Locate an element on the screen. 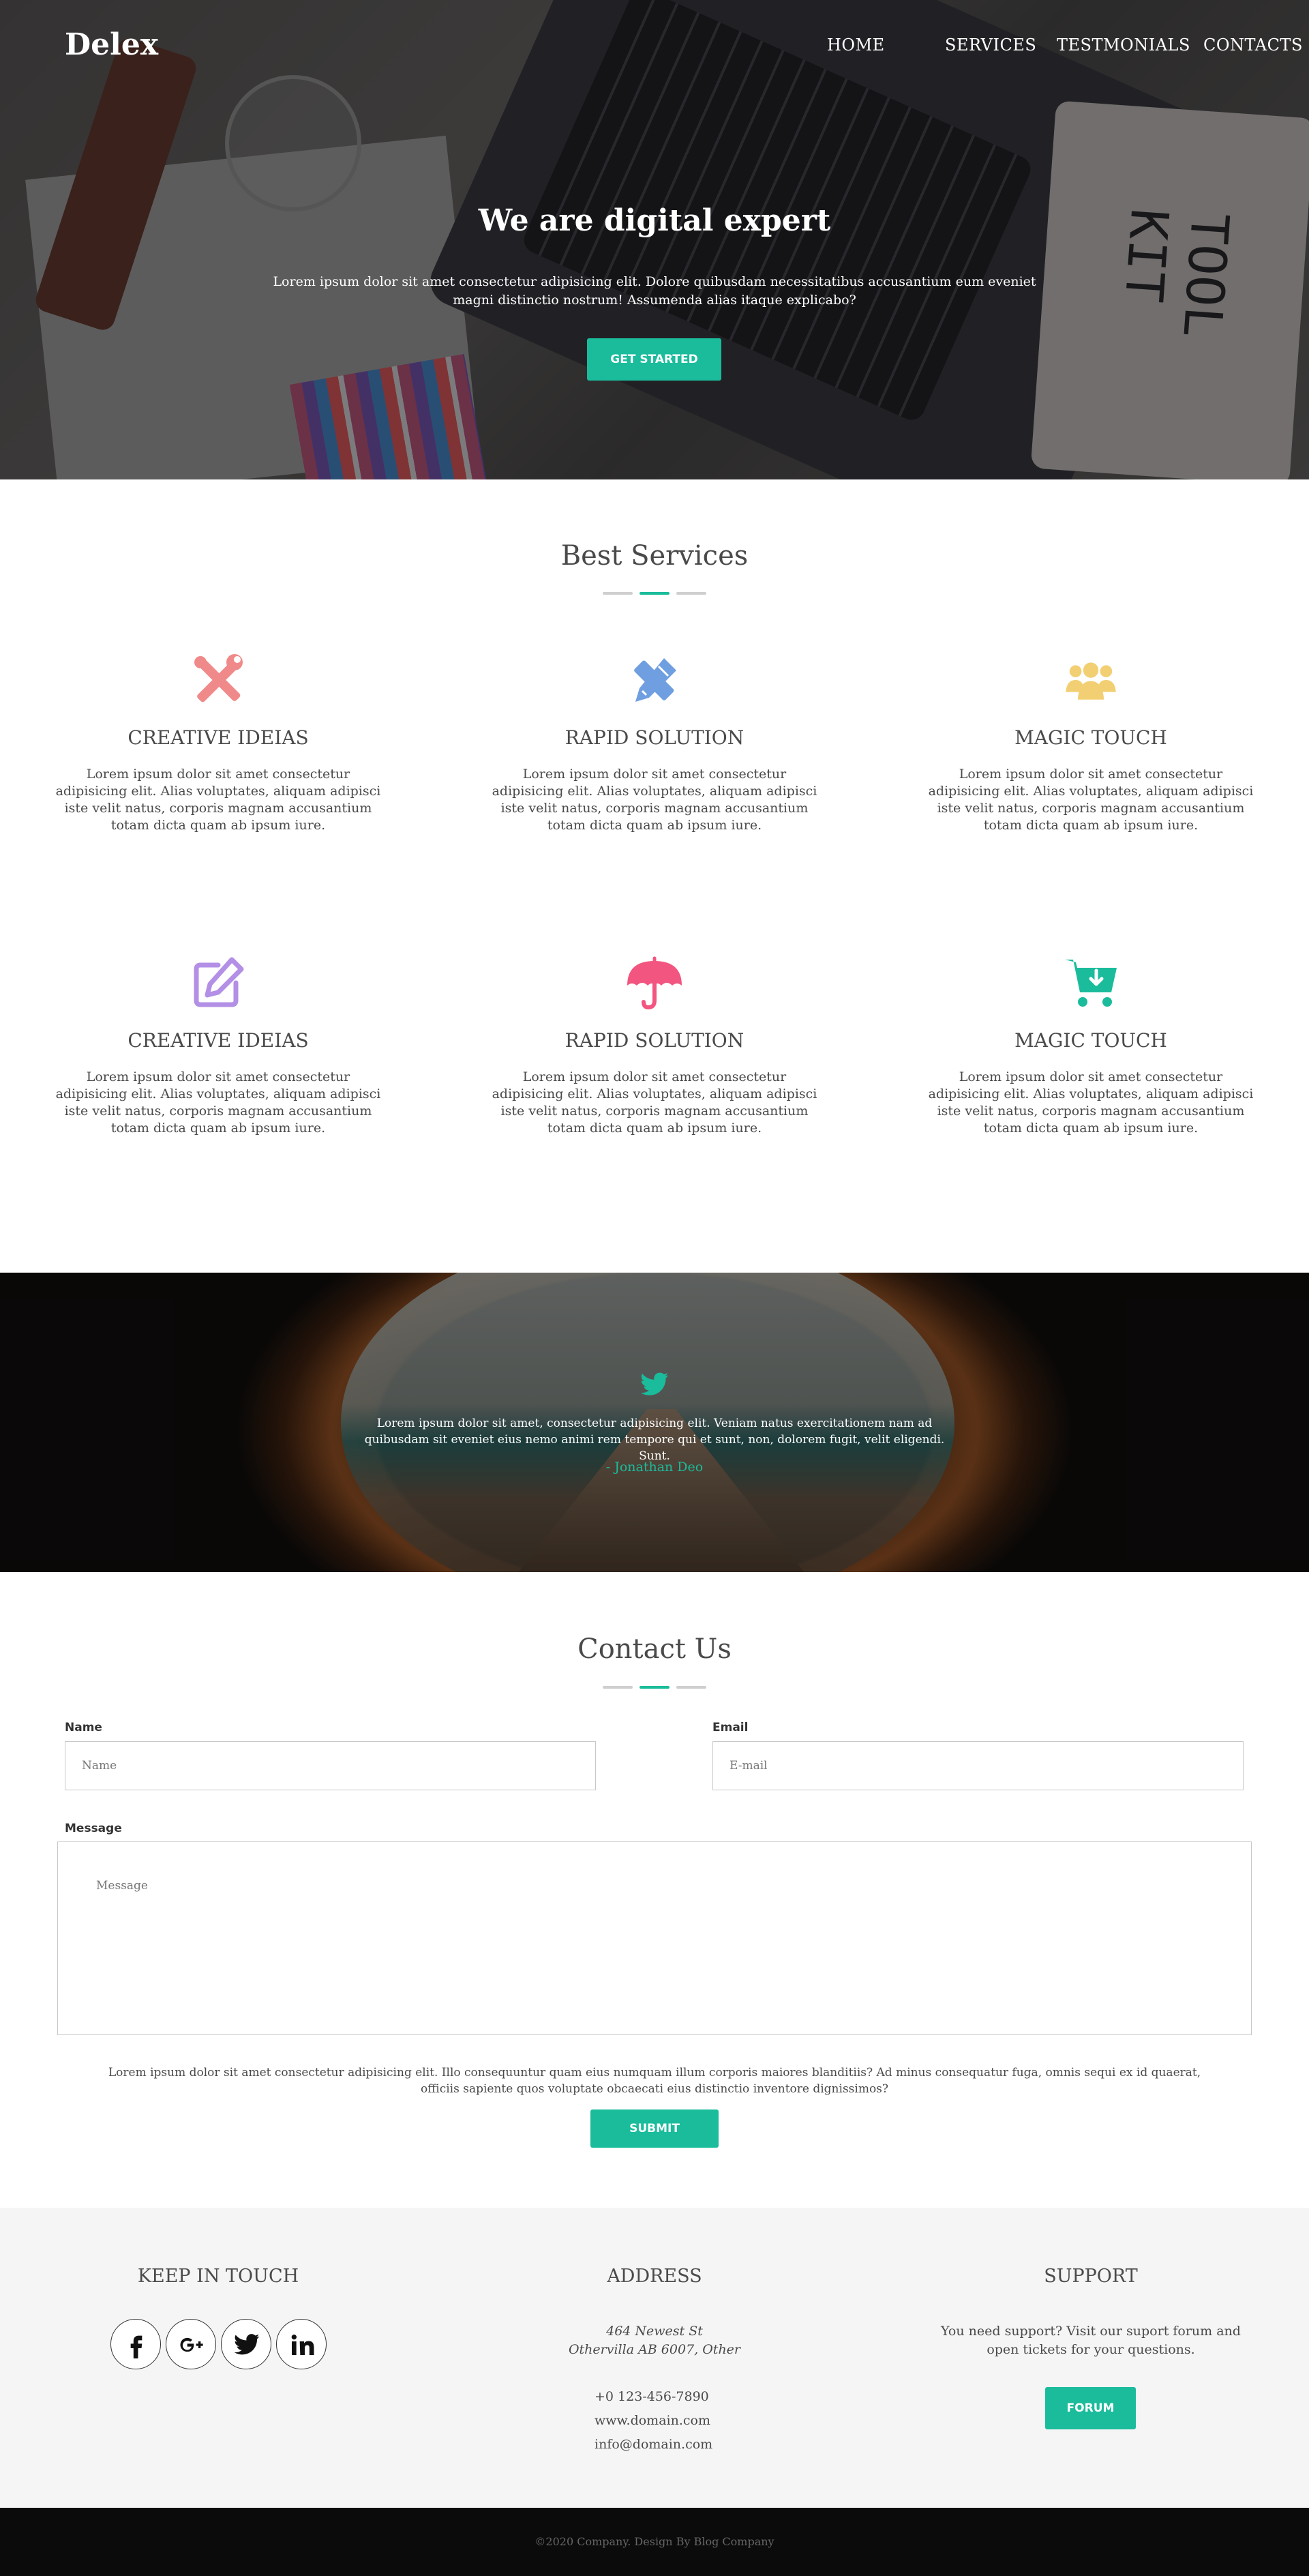  linkedin-button is located at coordinates (301, 2344).